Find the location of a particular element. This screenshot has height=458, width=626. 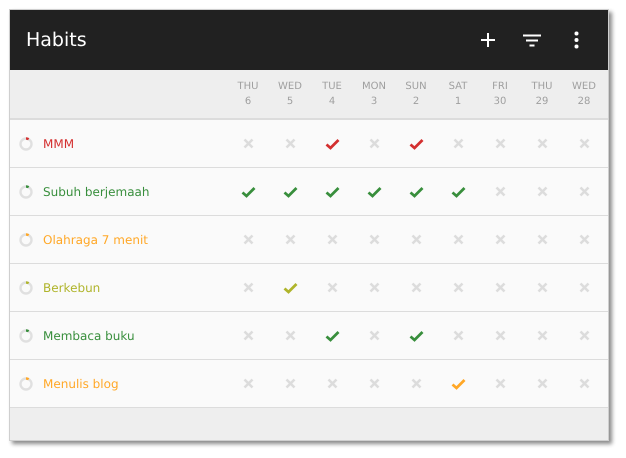

weekday-label: MON is located at coordinates (374, 87).